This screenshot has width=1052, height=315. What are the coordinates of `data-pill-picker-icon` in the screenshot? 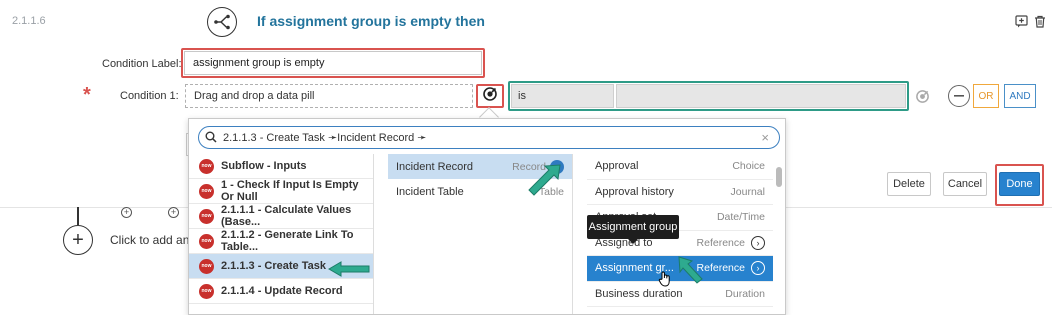 It's located at (490, 96).